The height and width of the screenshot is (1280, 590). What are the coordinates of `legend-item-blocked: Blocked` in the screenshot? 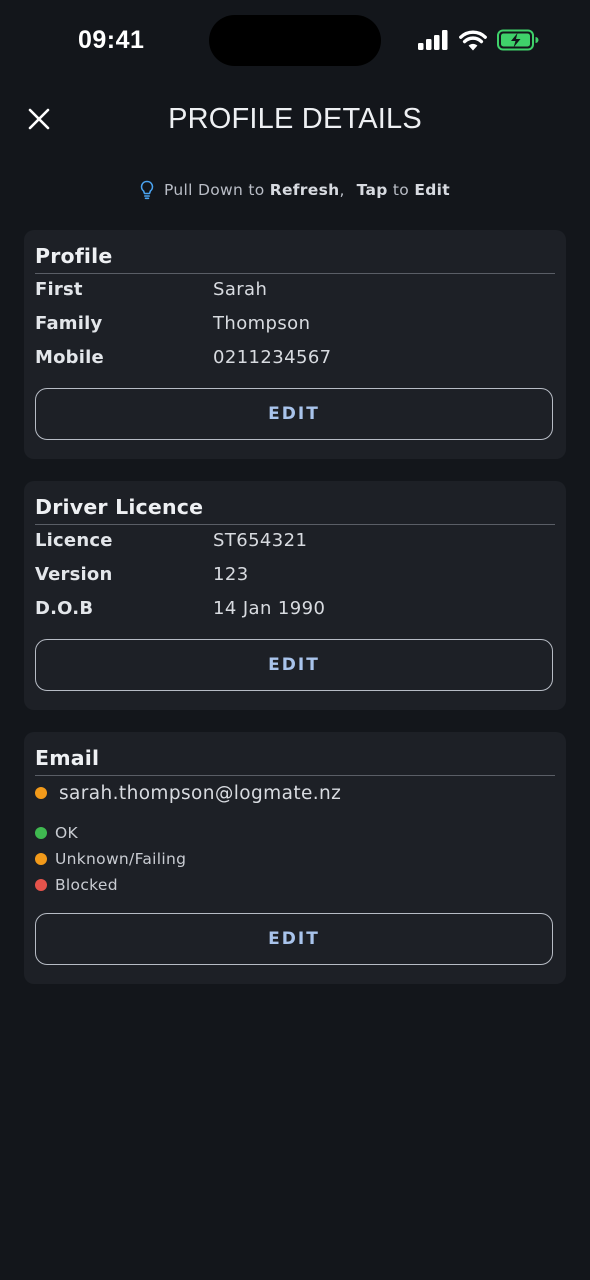 It's located at (110, 885).